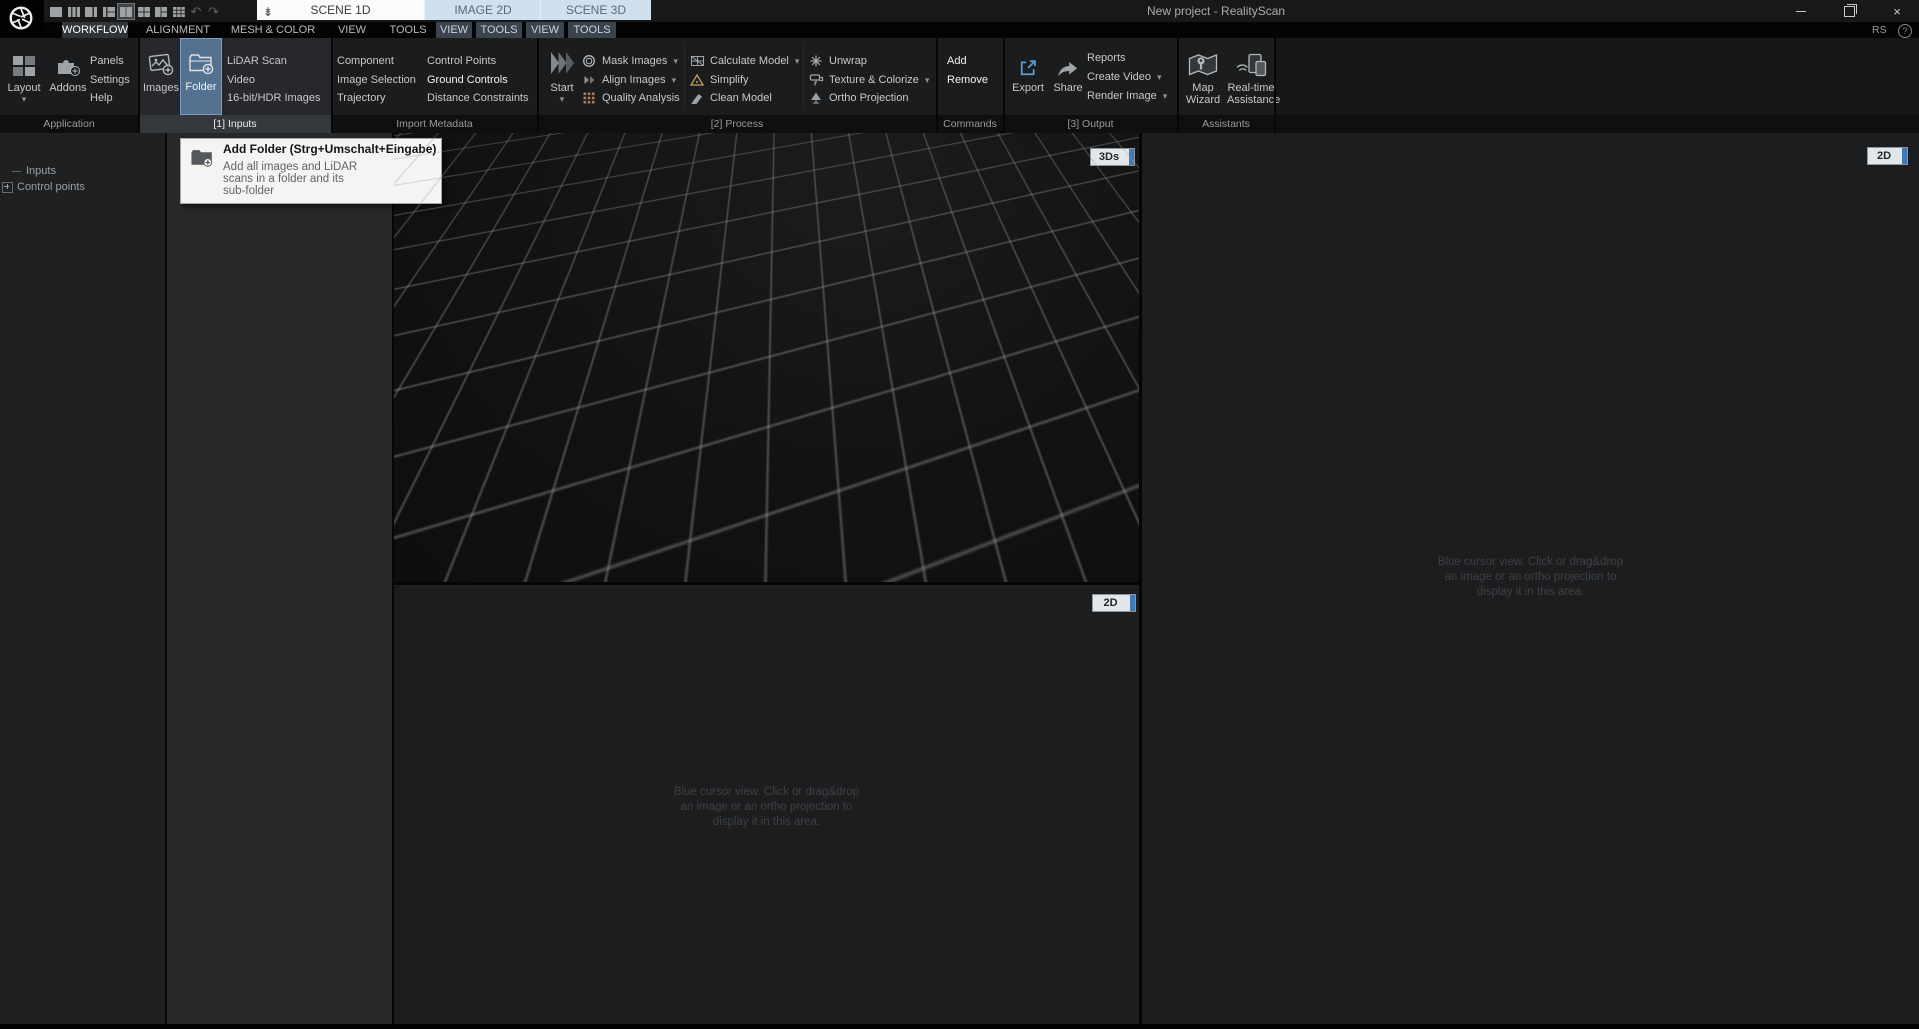  I want to click on align-images-button: Align Images, so click(629, 80).